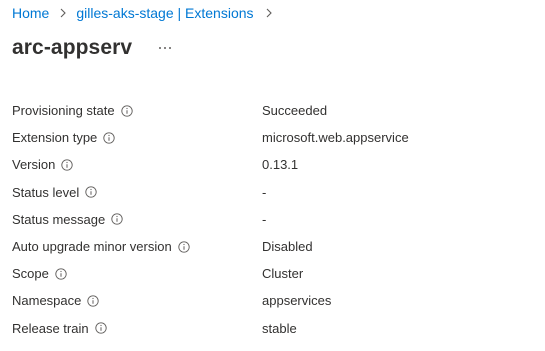  What do you see at coordinates (335, 138) in the screenshot?
I see `property-value: microsoft.web.appservice` at bounding box center [335, 138].